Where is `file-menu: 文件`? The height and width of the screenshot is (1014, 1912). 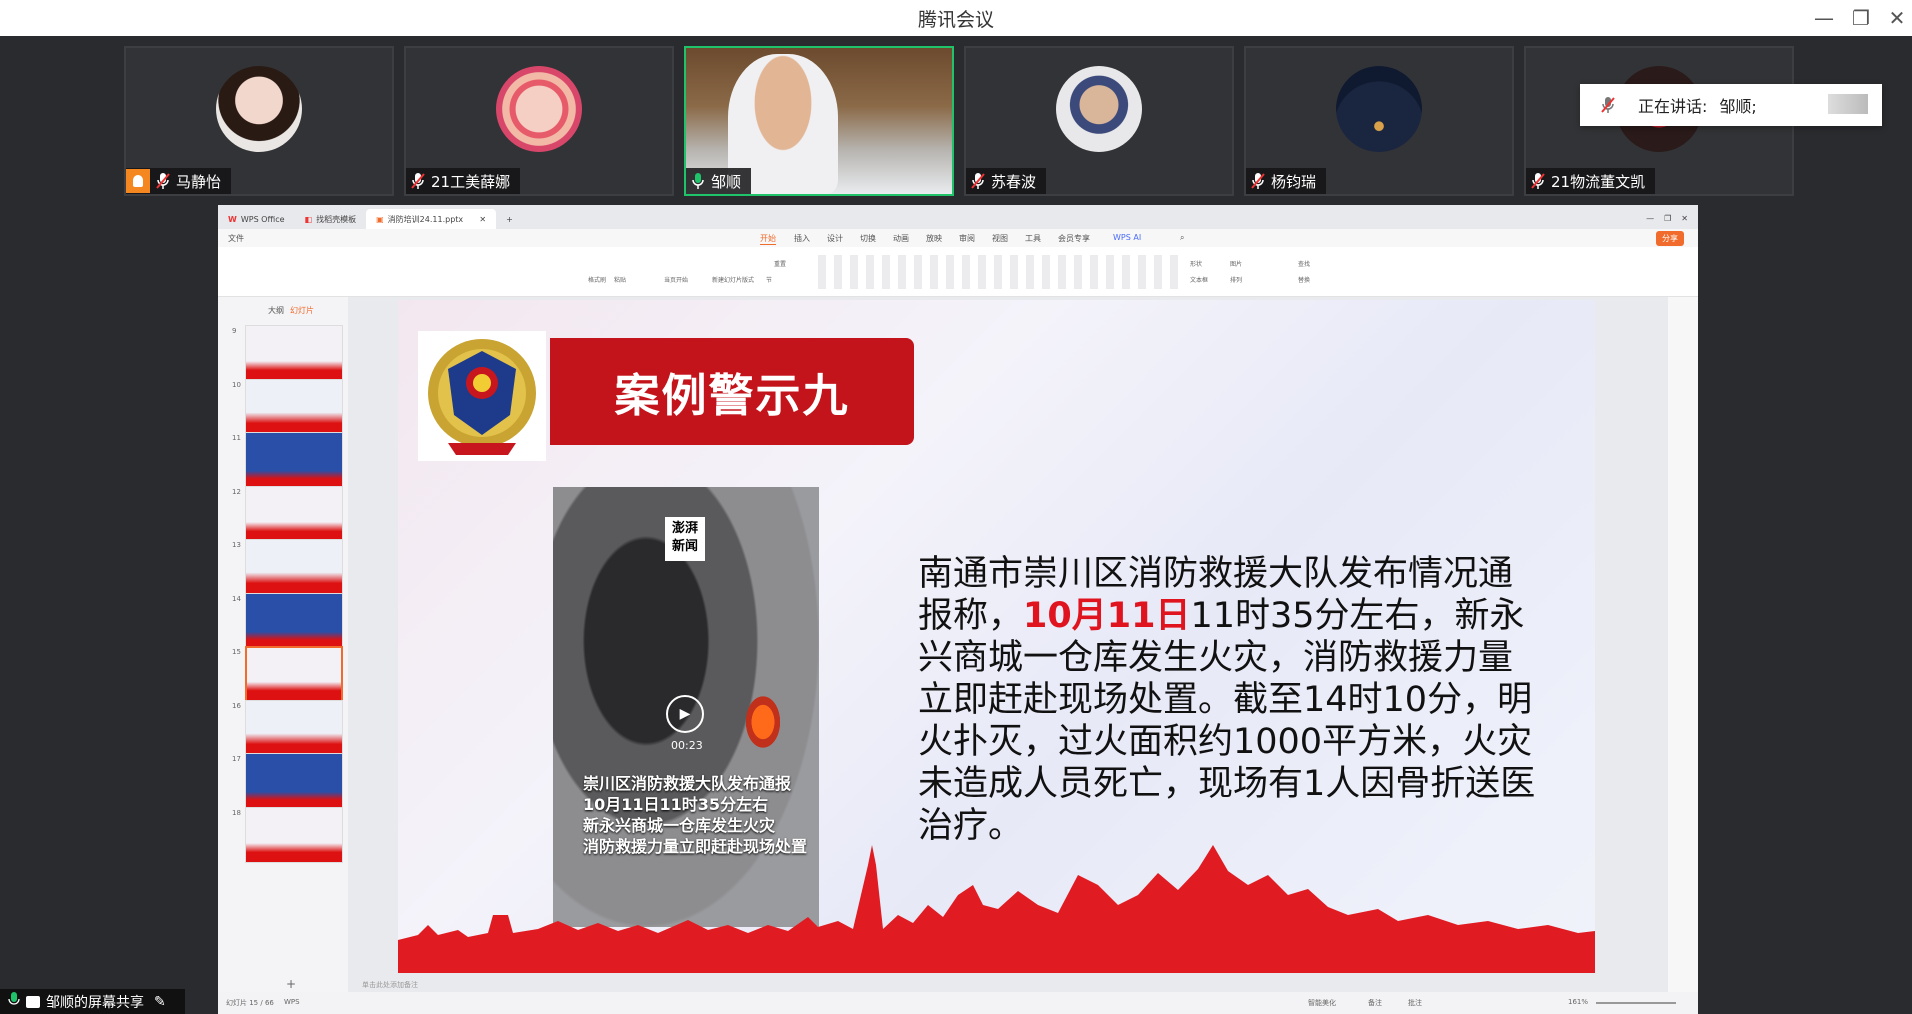
file-menu: 文件 is located at coordinates (236, 238).